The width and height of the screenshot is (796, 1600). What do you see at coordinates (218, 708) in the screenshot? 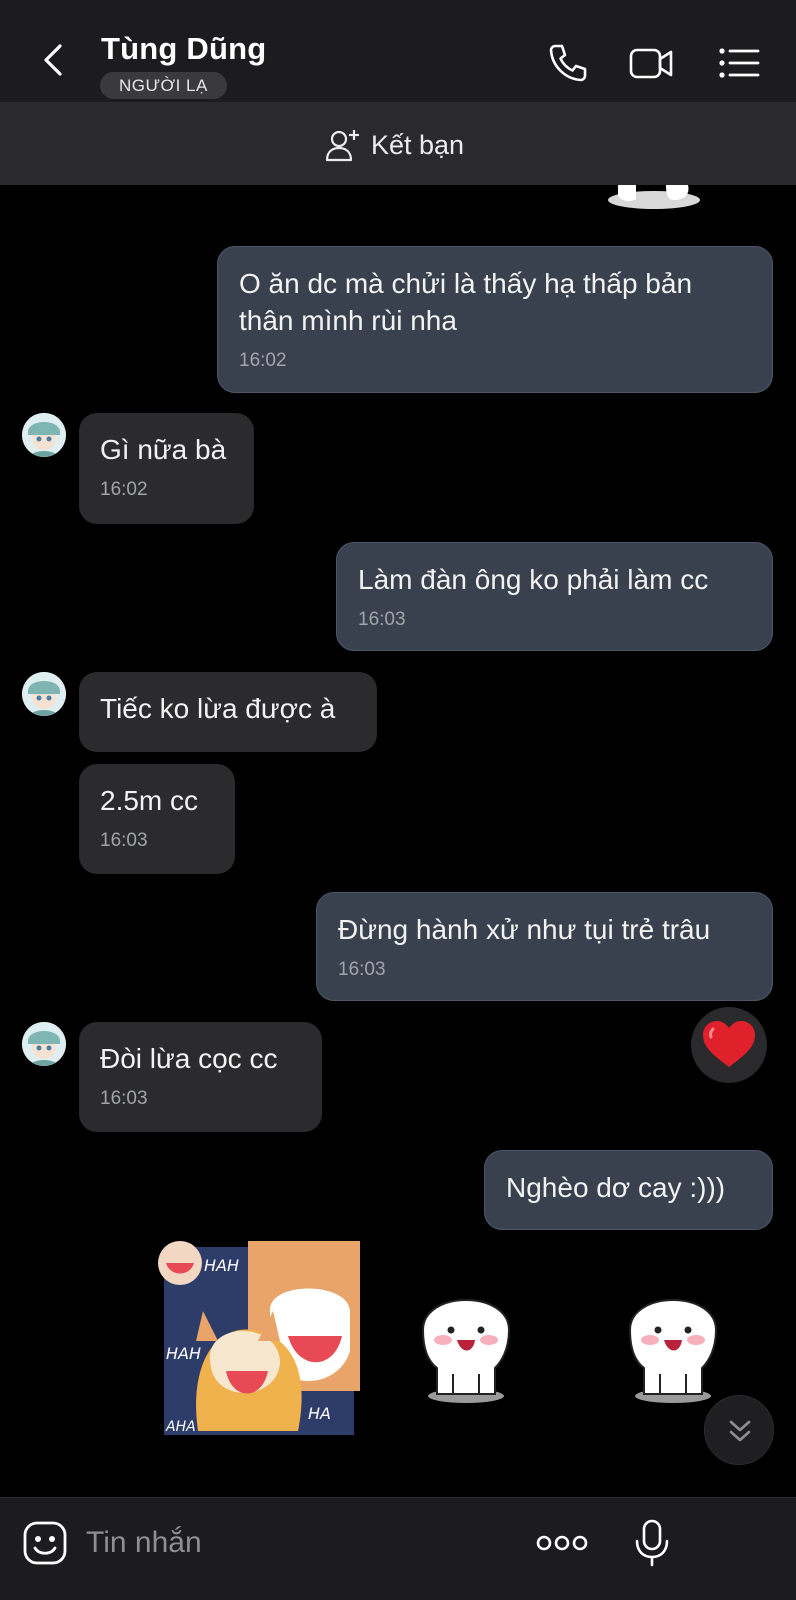
I see `message-text: Tiếc ko lừa được à` at bounding box center [218, 708].